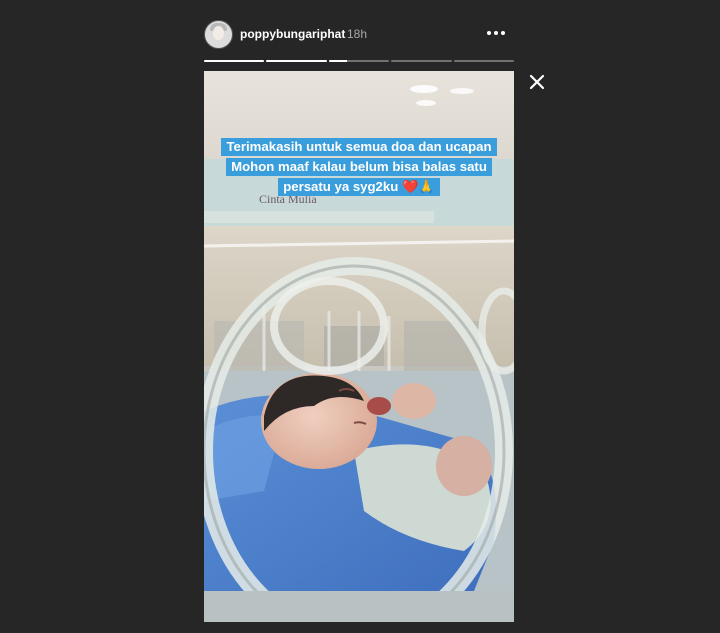 This screenshot has width=720, height=633. I want to click on post-time: 18h, so click(357, 34).